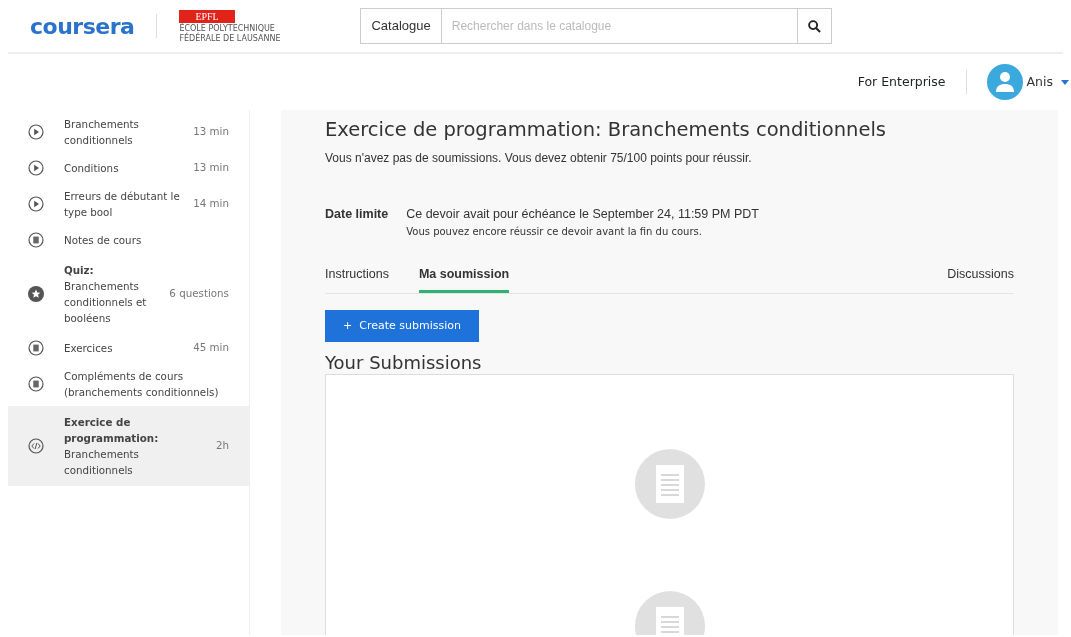 This screenshot has height=637, width=1071. Describe the element at coordinates (230, 38) in the screenshot. I see `logo-caption: FÉDÉRALE DE LAUSANNE` at that location.